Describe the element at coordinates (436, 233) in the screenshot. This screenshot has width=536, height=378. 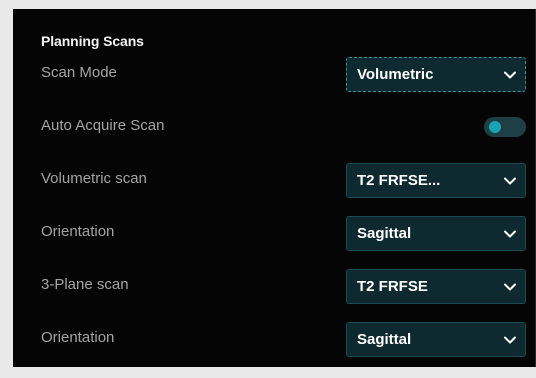
I see `volumetric-orientation-dropdown: Sagittal` at that location.